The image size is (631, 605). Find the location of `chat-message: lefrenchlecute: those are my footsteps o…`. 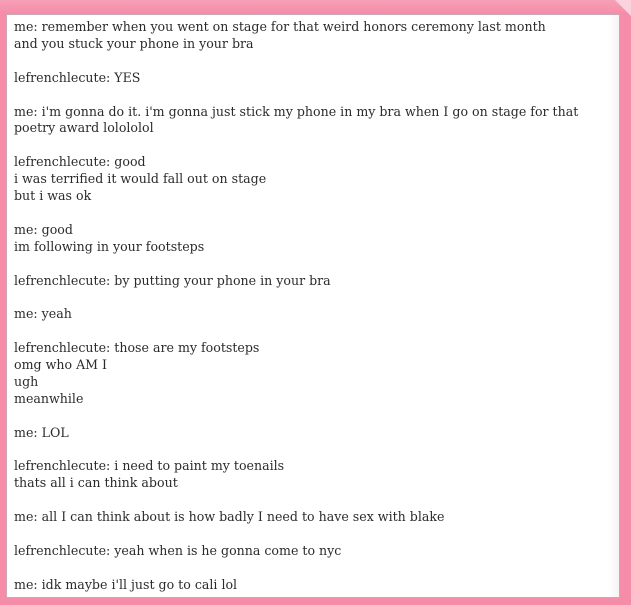

chat-message: lefrenchlecute: those are my footsteps o… is located at coordinates (309, 374).